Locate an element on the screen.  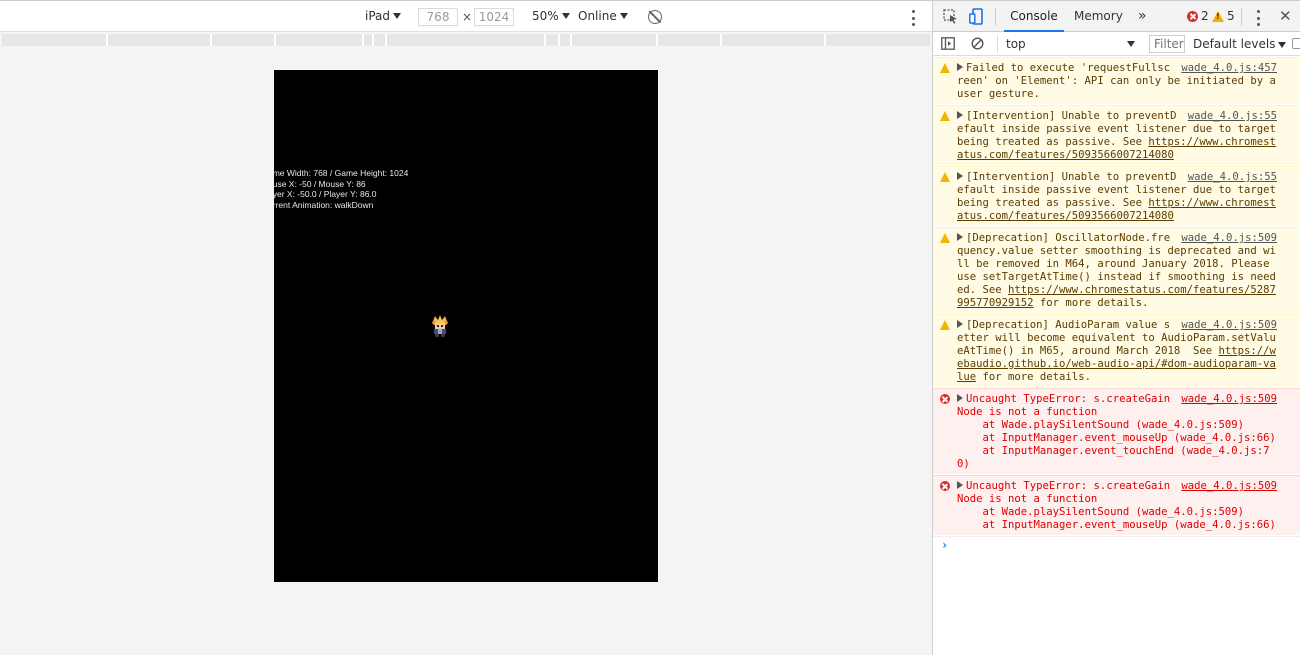
group-similar-checkbox is located at coordinates (1296, 43).